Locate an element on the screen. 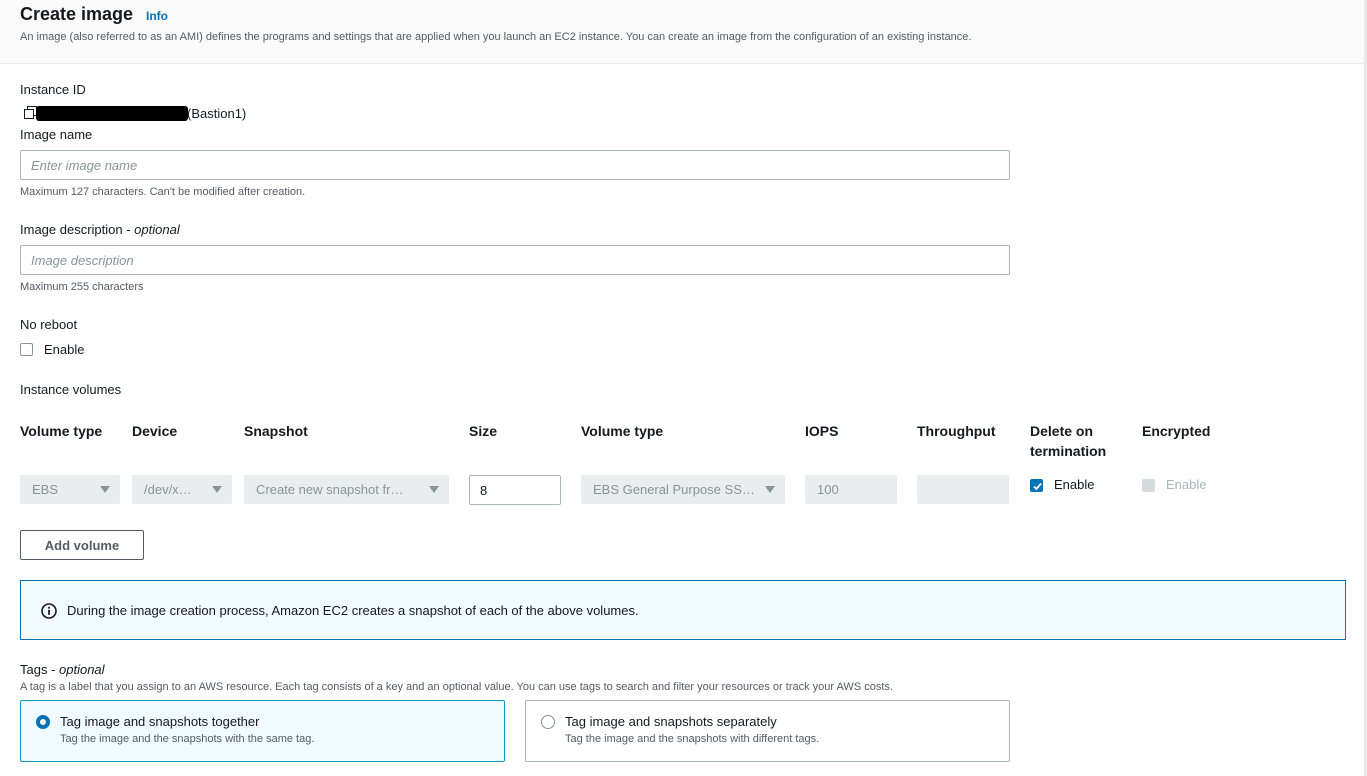 The image size is (1367, 776). col-delete-on-termination: Delete on termination is located at coordinates (1068, 441).